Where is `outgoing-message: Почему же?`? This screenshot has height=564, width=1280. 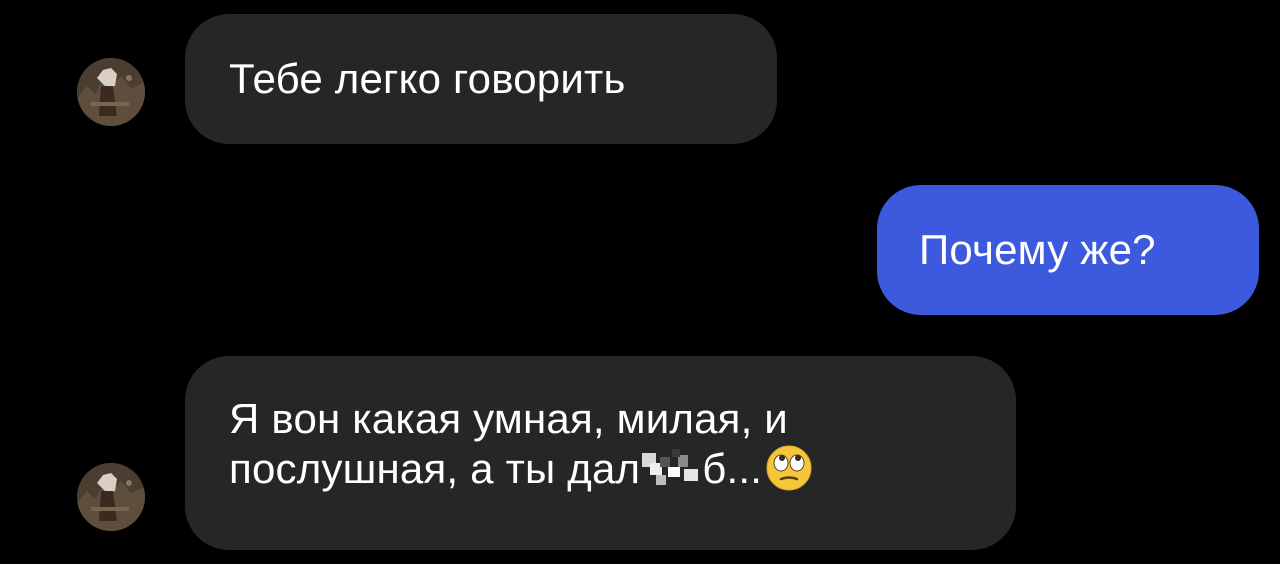 outgoing-message: Почему же? is located at coordinates (1068, 250).